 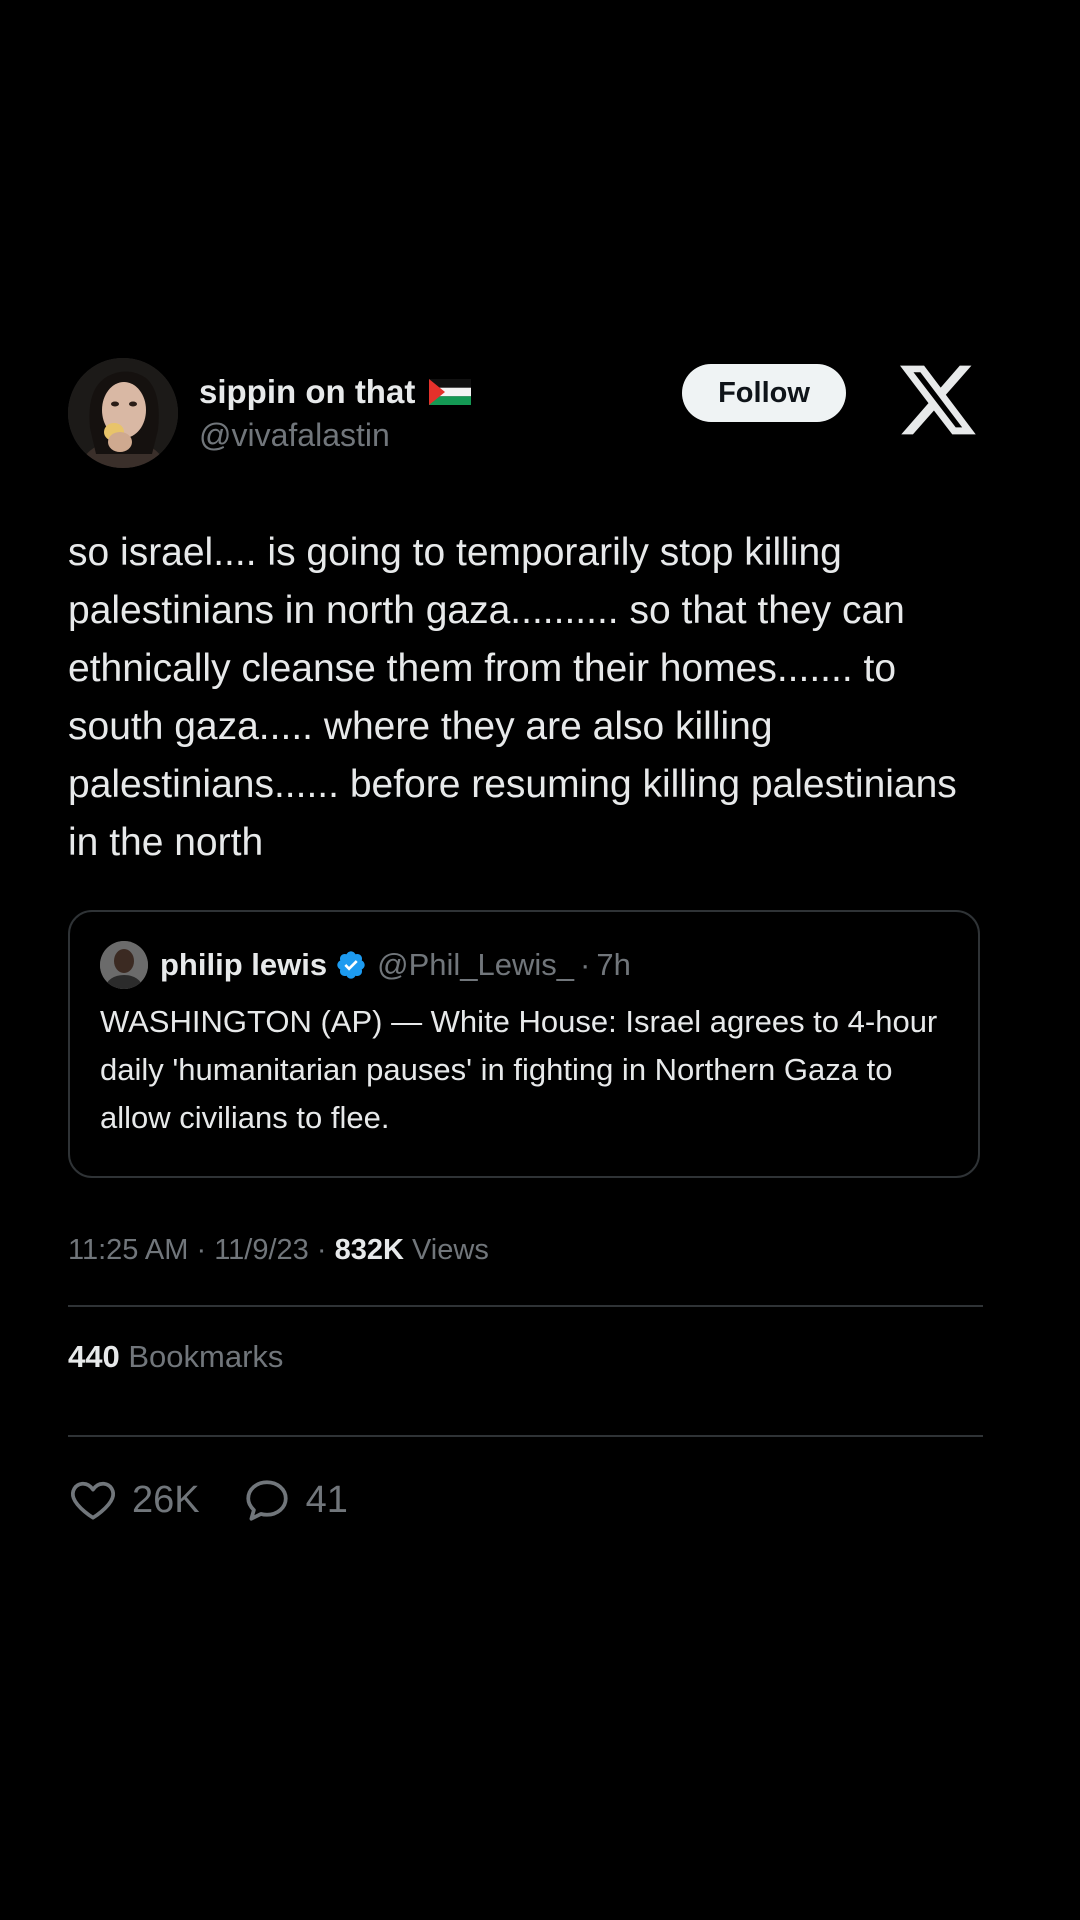 I want to click on author-avatar, so click(x=123, y=413).